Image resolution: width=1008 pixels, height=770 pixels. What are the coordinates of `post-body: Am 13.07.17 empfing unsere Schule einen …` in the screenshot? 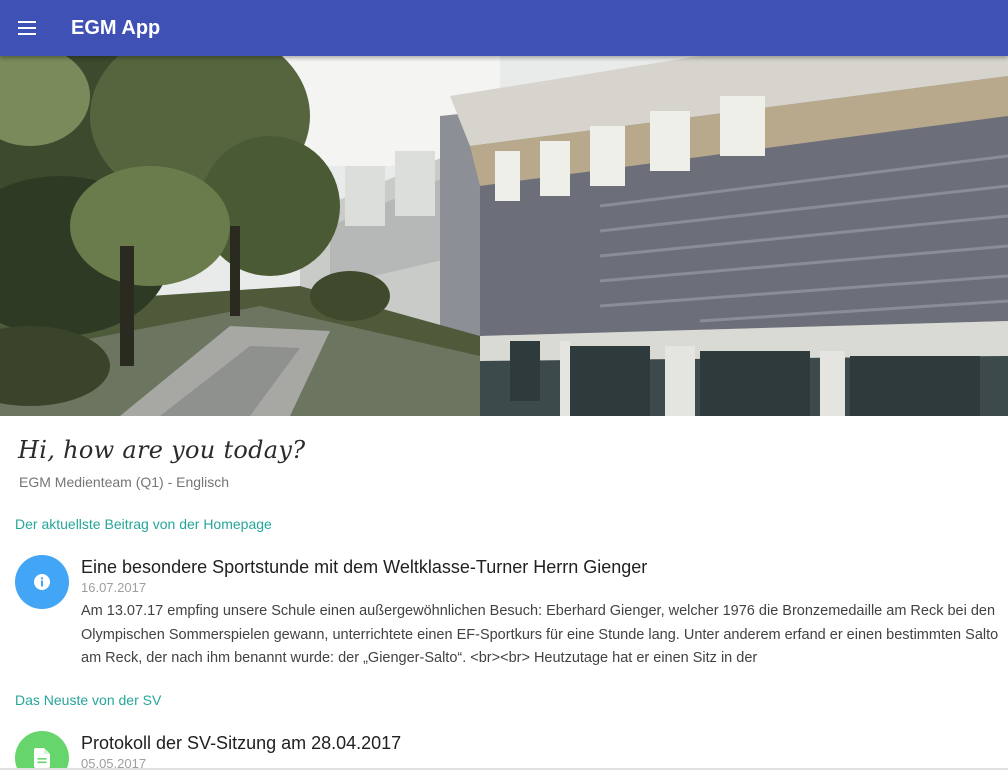 It's located at (540, 634).